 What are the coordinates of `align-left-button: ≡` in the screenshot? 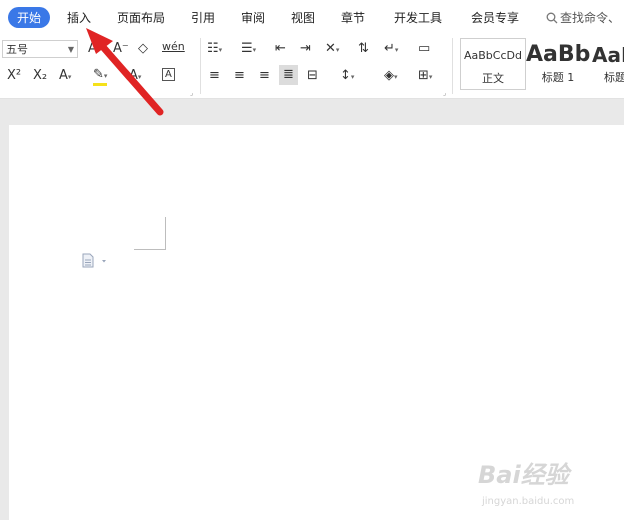 It's located at (214, 76).